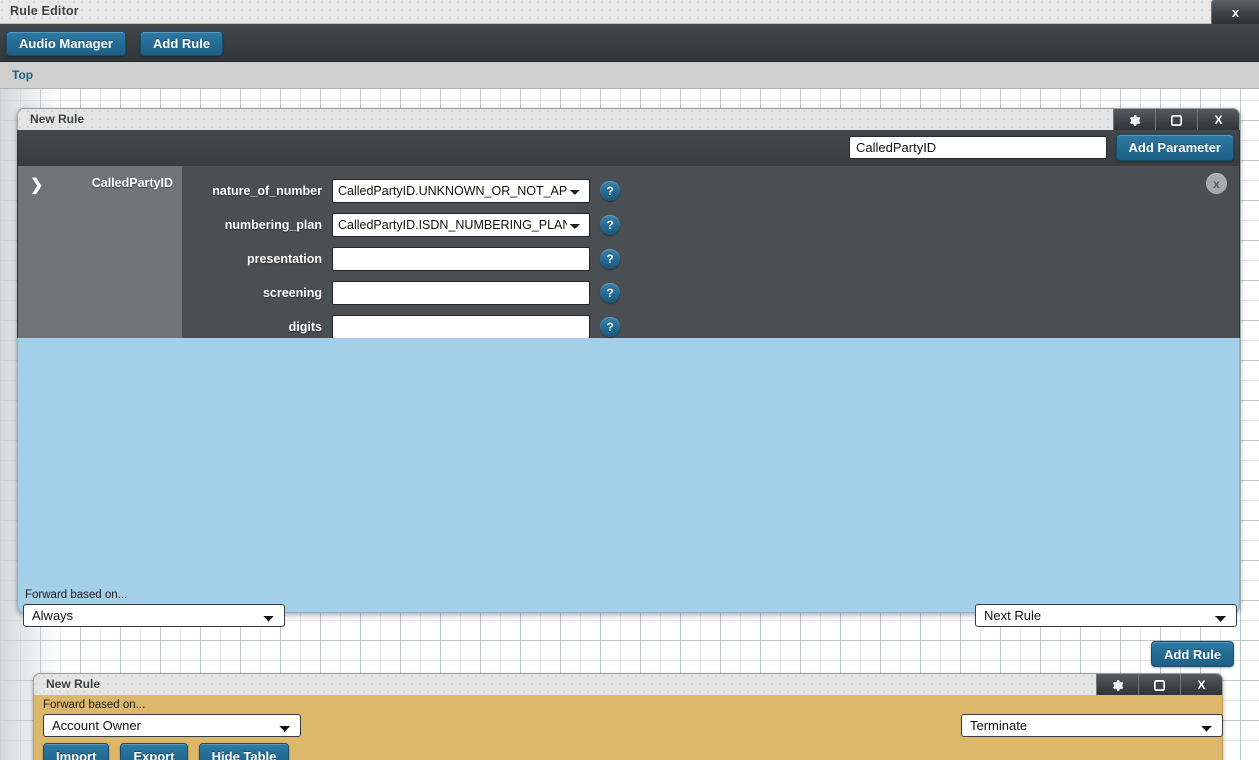 The image size is (1259, 760). I want to click on nested-action-select: Terminate, so click(1092, 725).